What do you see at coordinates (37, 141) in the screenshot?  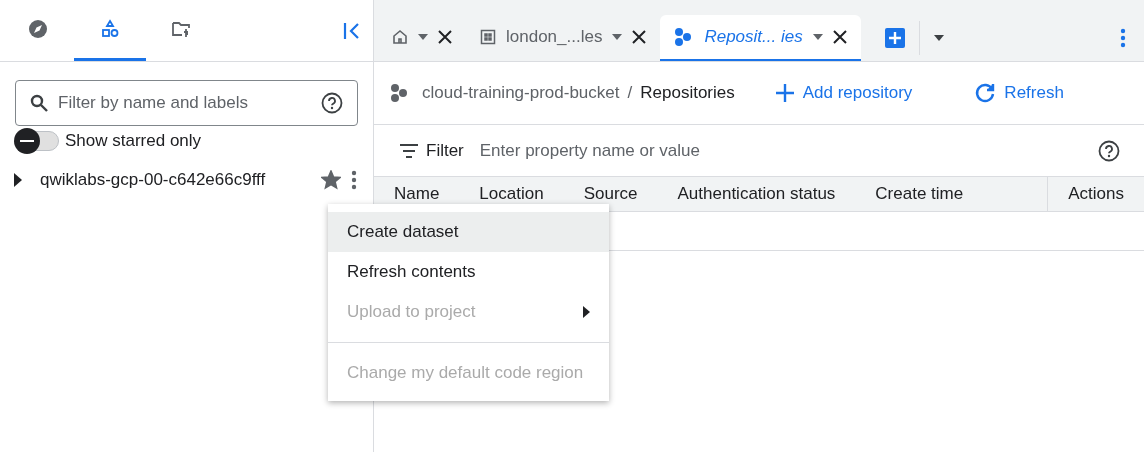 I see `starred-toggle` at bounding box center [37, 141].